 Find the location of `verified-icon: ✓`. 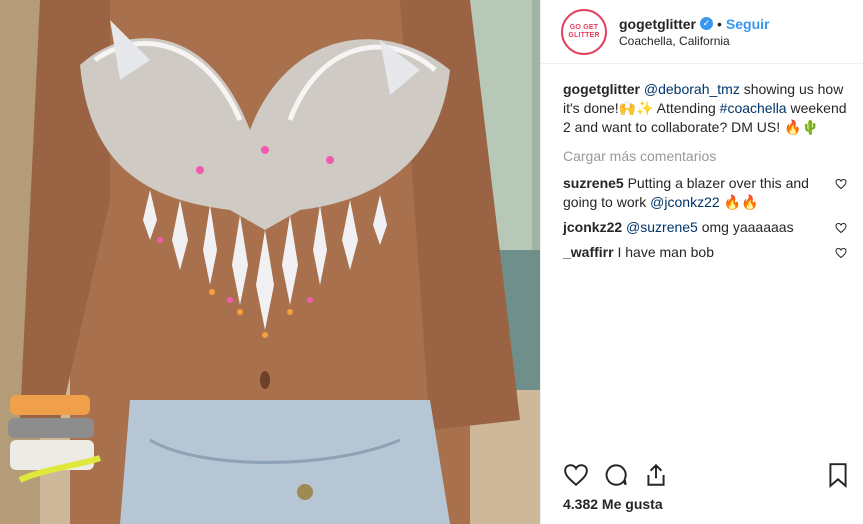

verified-icon: ✓ is located at coordinates (706, 23).